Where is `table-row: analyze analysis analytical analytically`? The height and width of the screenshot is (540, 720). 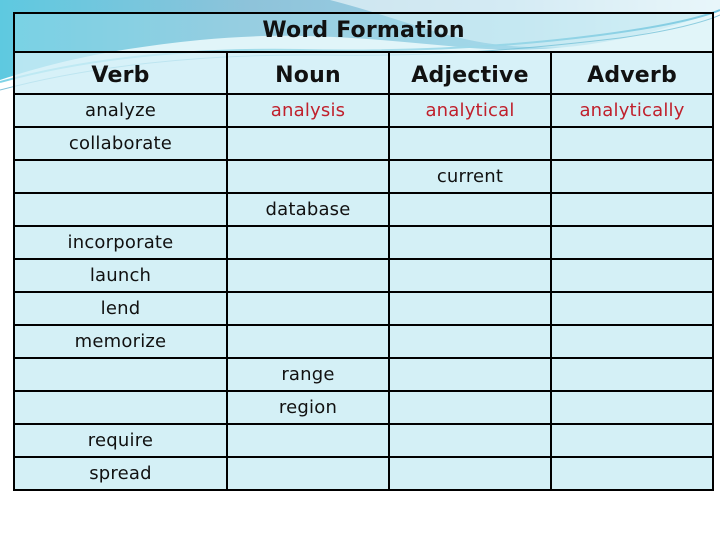
table-row: analyze analysis analytical analytically is located at coordinates (364, 110).